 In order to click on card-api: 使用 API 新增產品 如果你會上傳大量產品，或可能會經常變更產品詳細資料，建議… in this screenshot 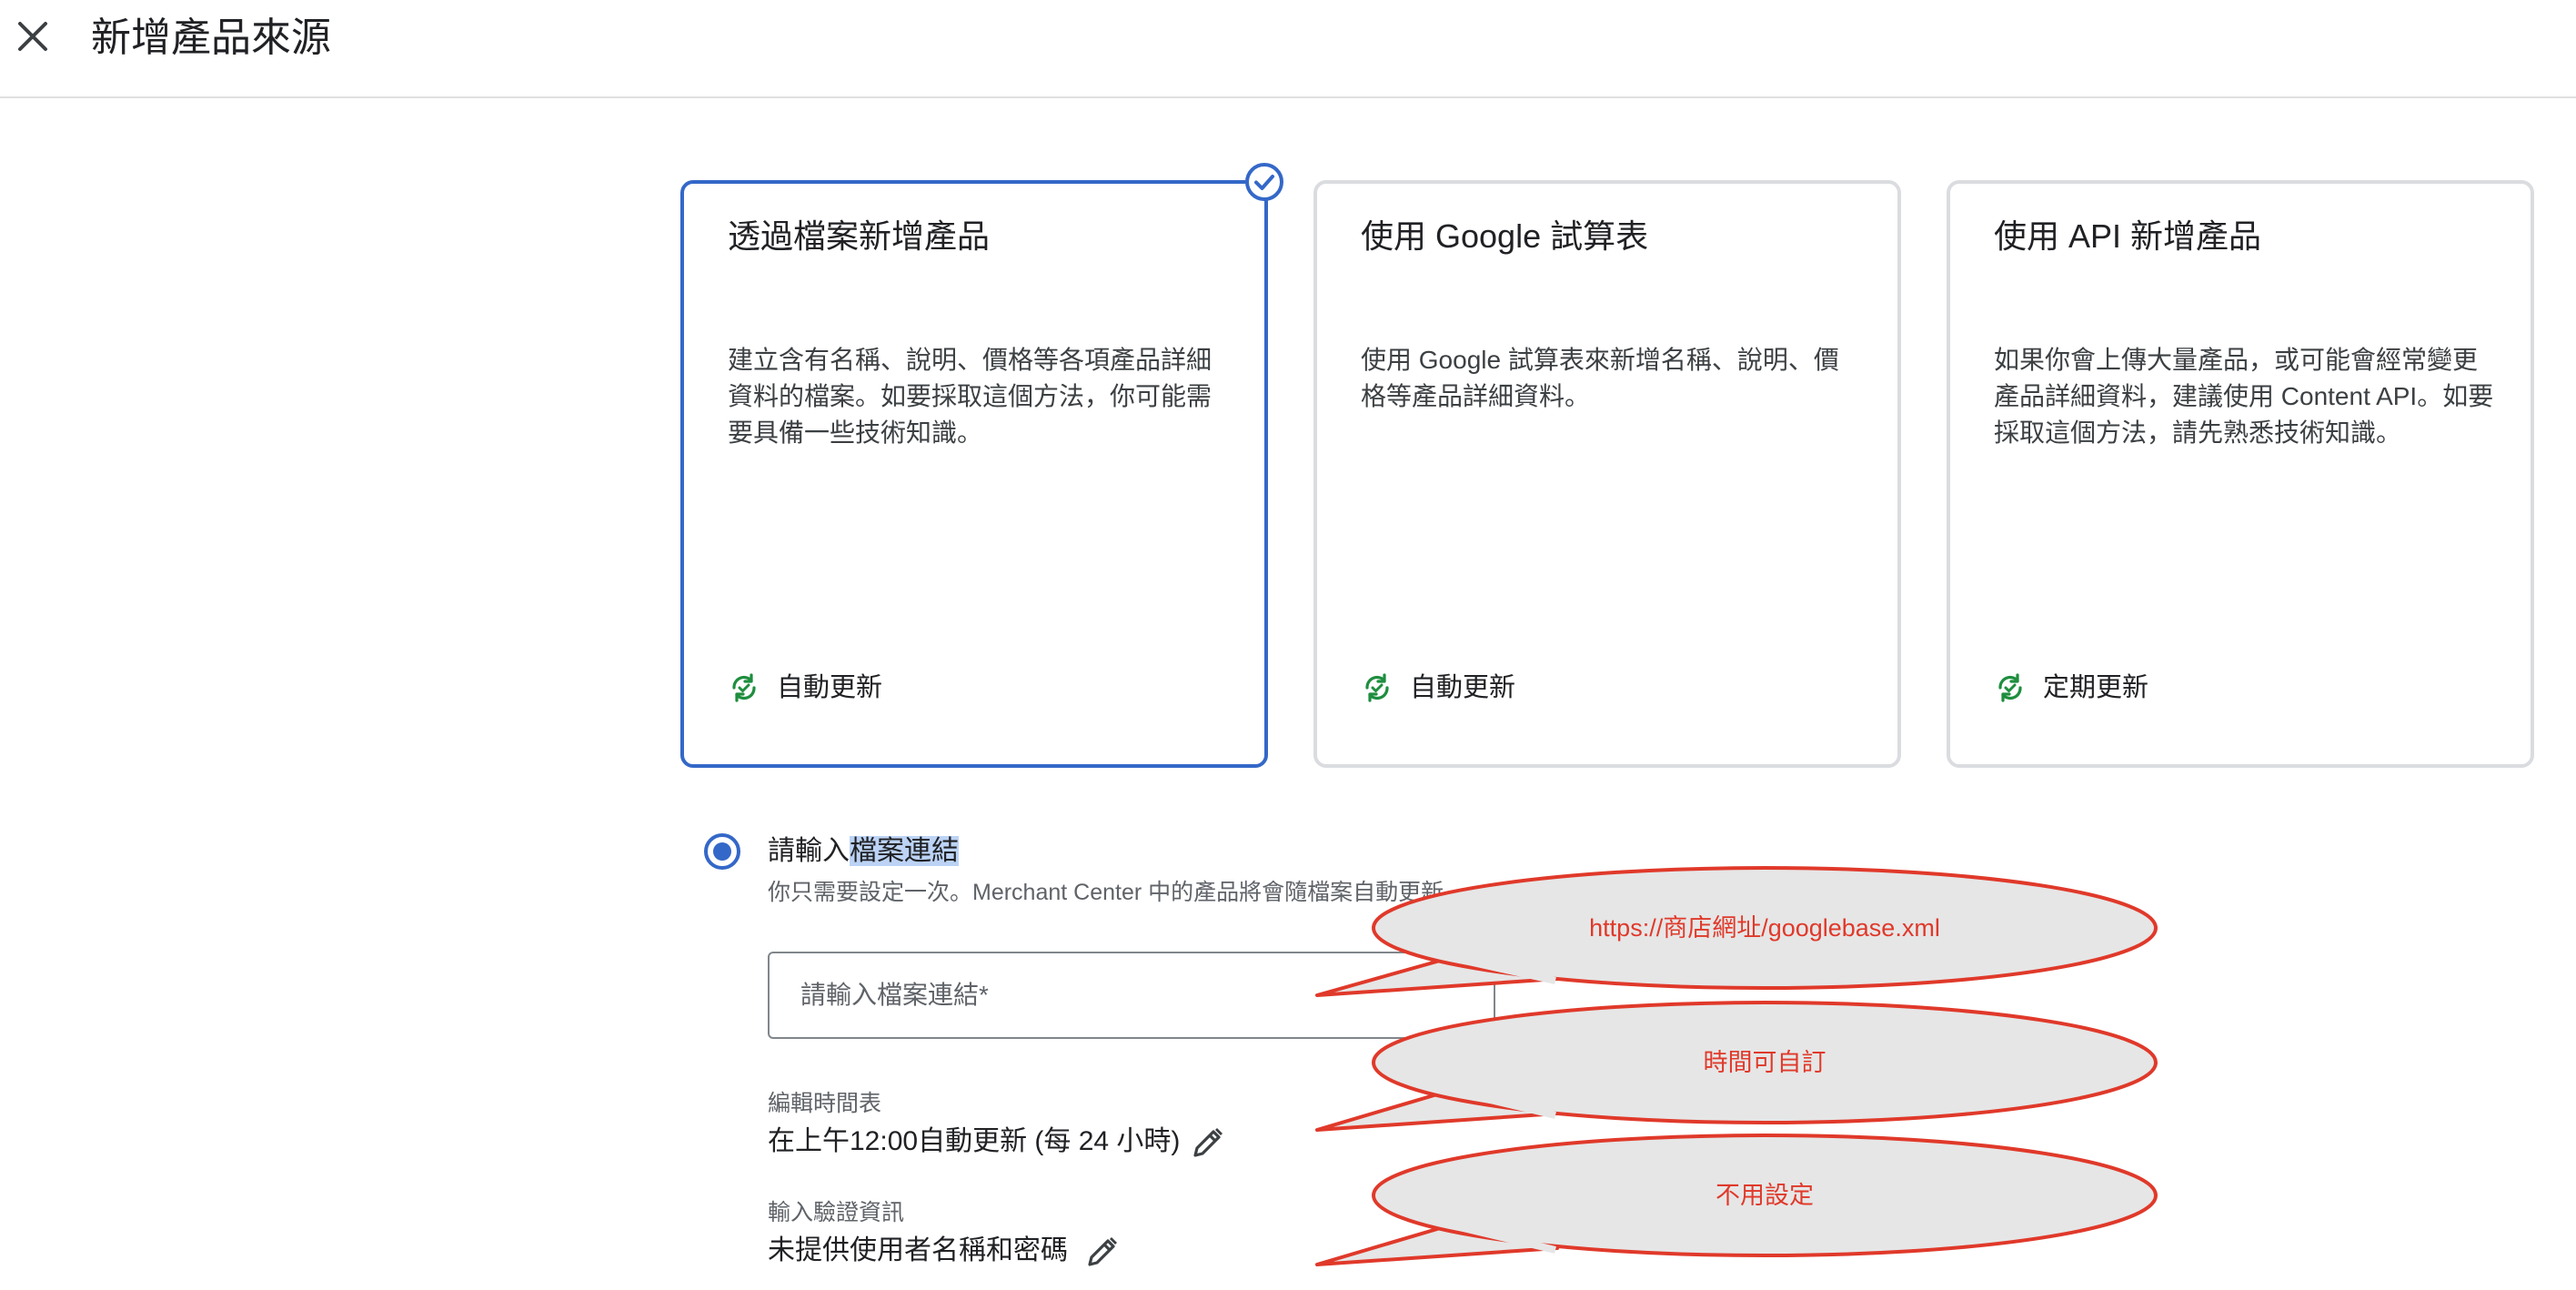, I will do `click(2240, 474)`.